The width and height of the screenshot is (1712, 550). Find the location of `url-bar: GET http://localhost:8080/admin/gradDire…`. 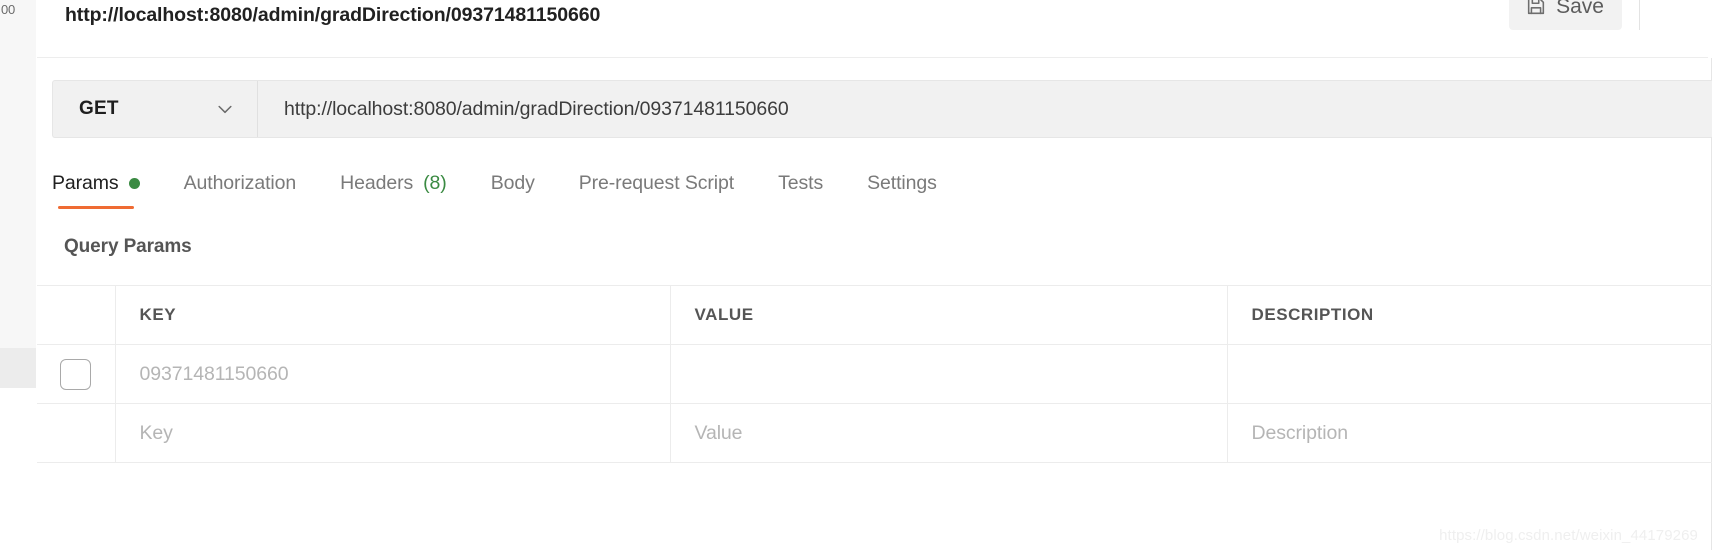

url-bar: GET http://localhost:8080/admin/gradDire… is located at coordinates (882, 109).